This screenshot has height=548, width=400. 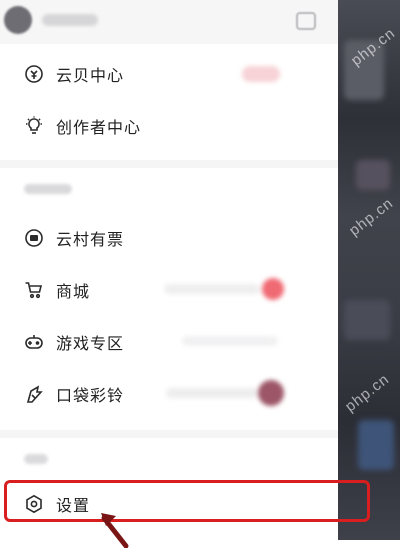 I want to click on ringtone-promo-blurred, so click(x=212, y=393).